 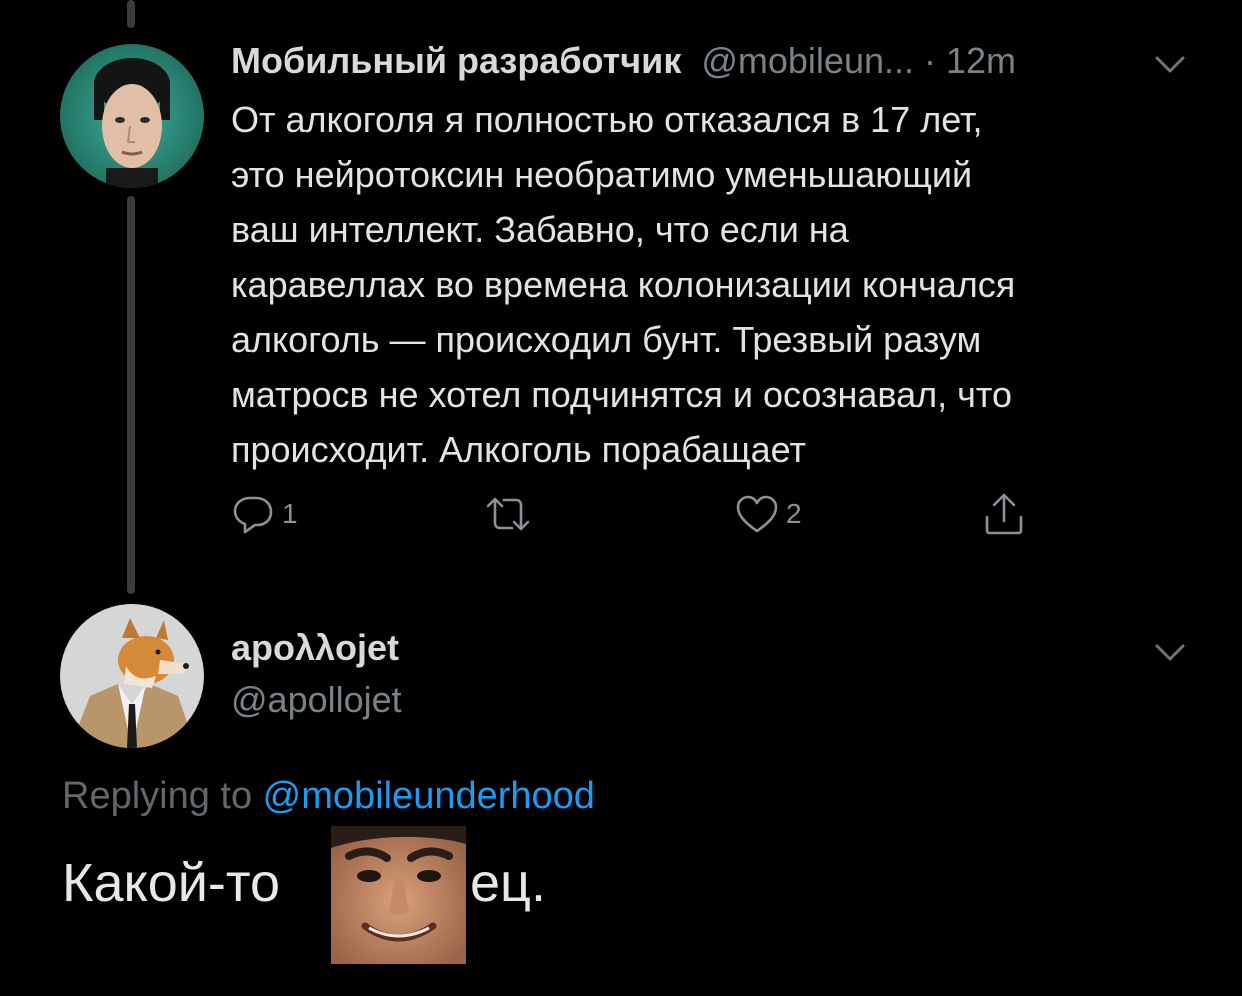 What do you see at coordinates (540, 229) in the screenshot?
I see `tweet-text-line: ваш интеллект. Забавно, что если на` at bounding box center [540, 229].